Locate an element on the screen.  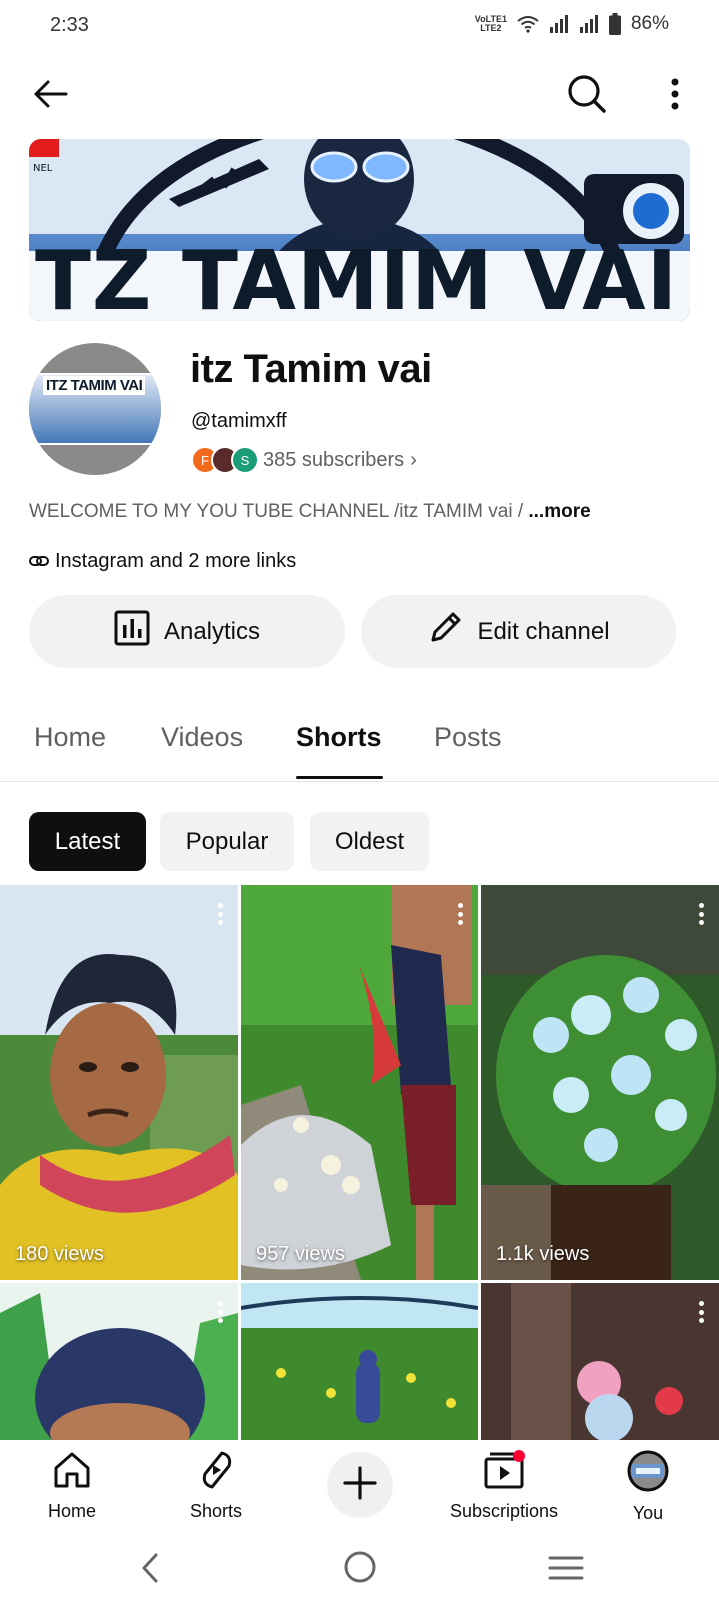
short-thumbnail: 180 views is located at coordinates (119, 1082).